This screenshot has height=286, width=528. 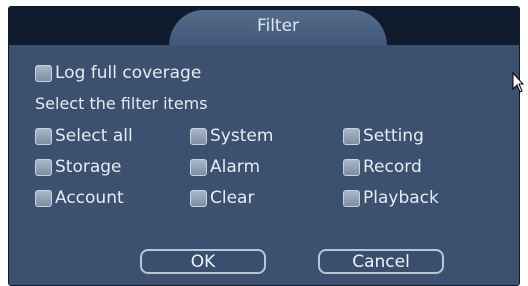 What do you see at coordinates (203, 261) in the screenshot?
I see `ok-button: OK` at bounding box center [203, 261].